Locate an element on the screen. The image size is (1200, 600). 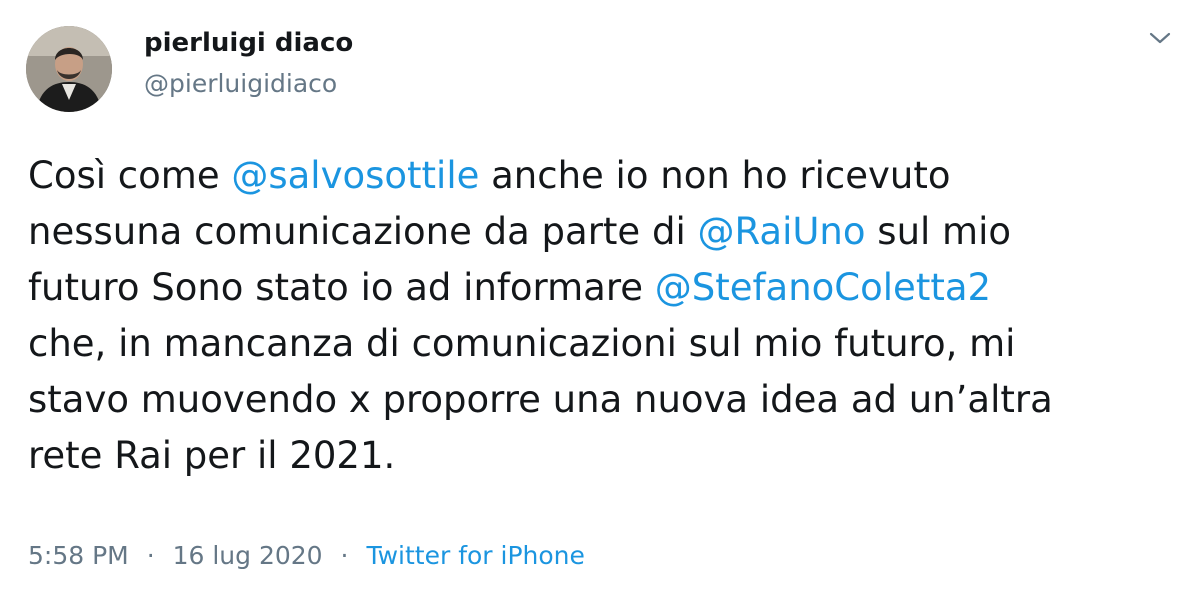
tweet-text-segment: anche io non ho ricevuto is located at coordinates (715, 175).